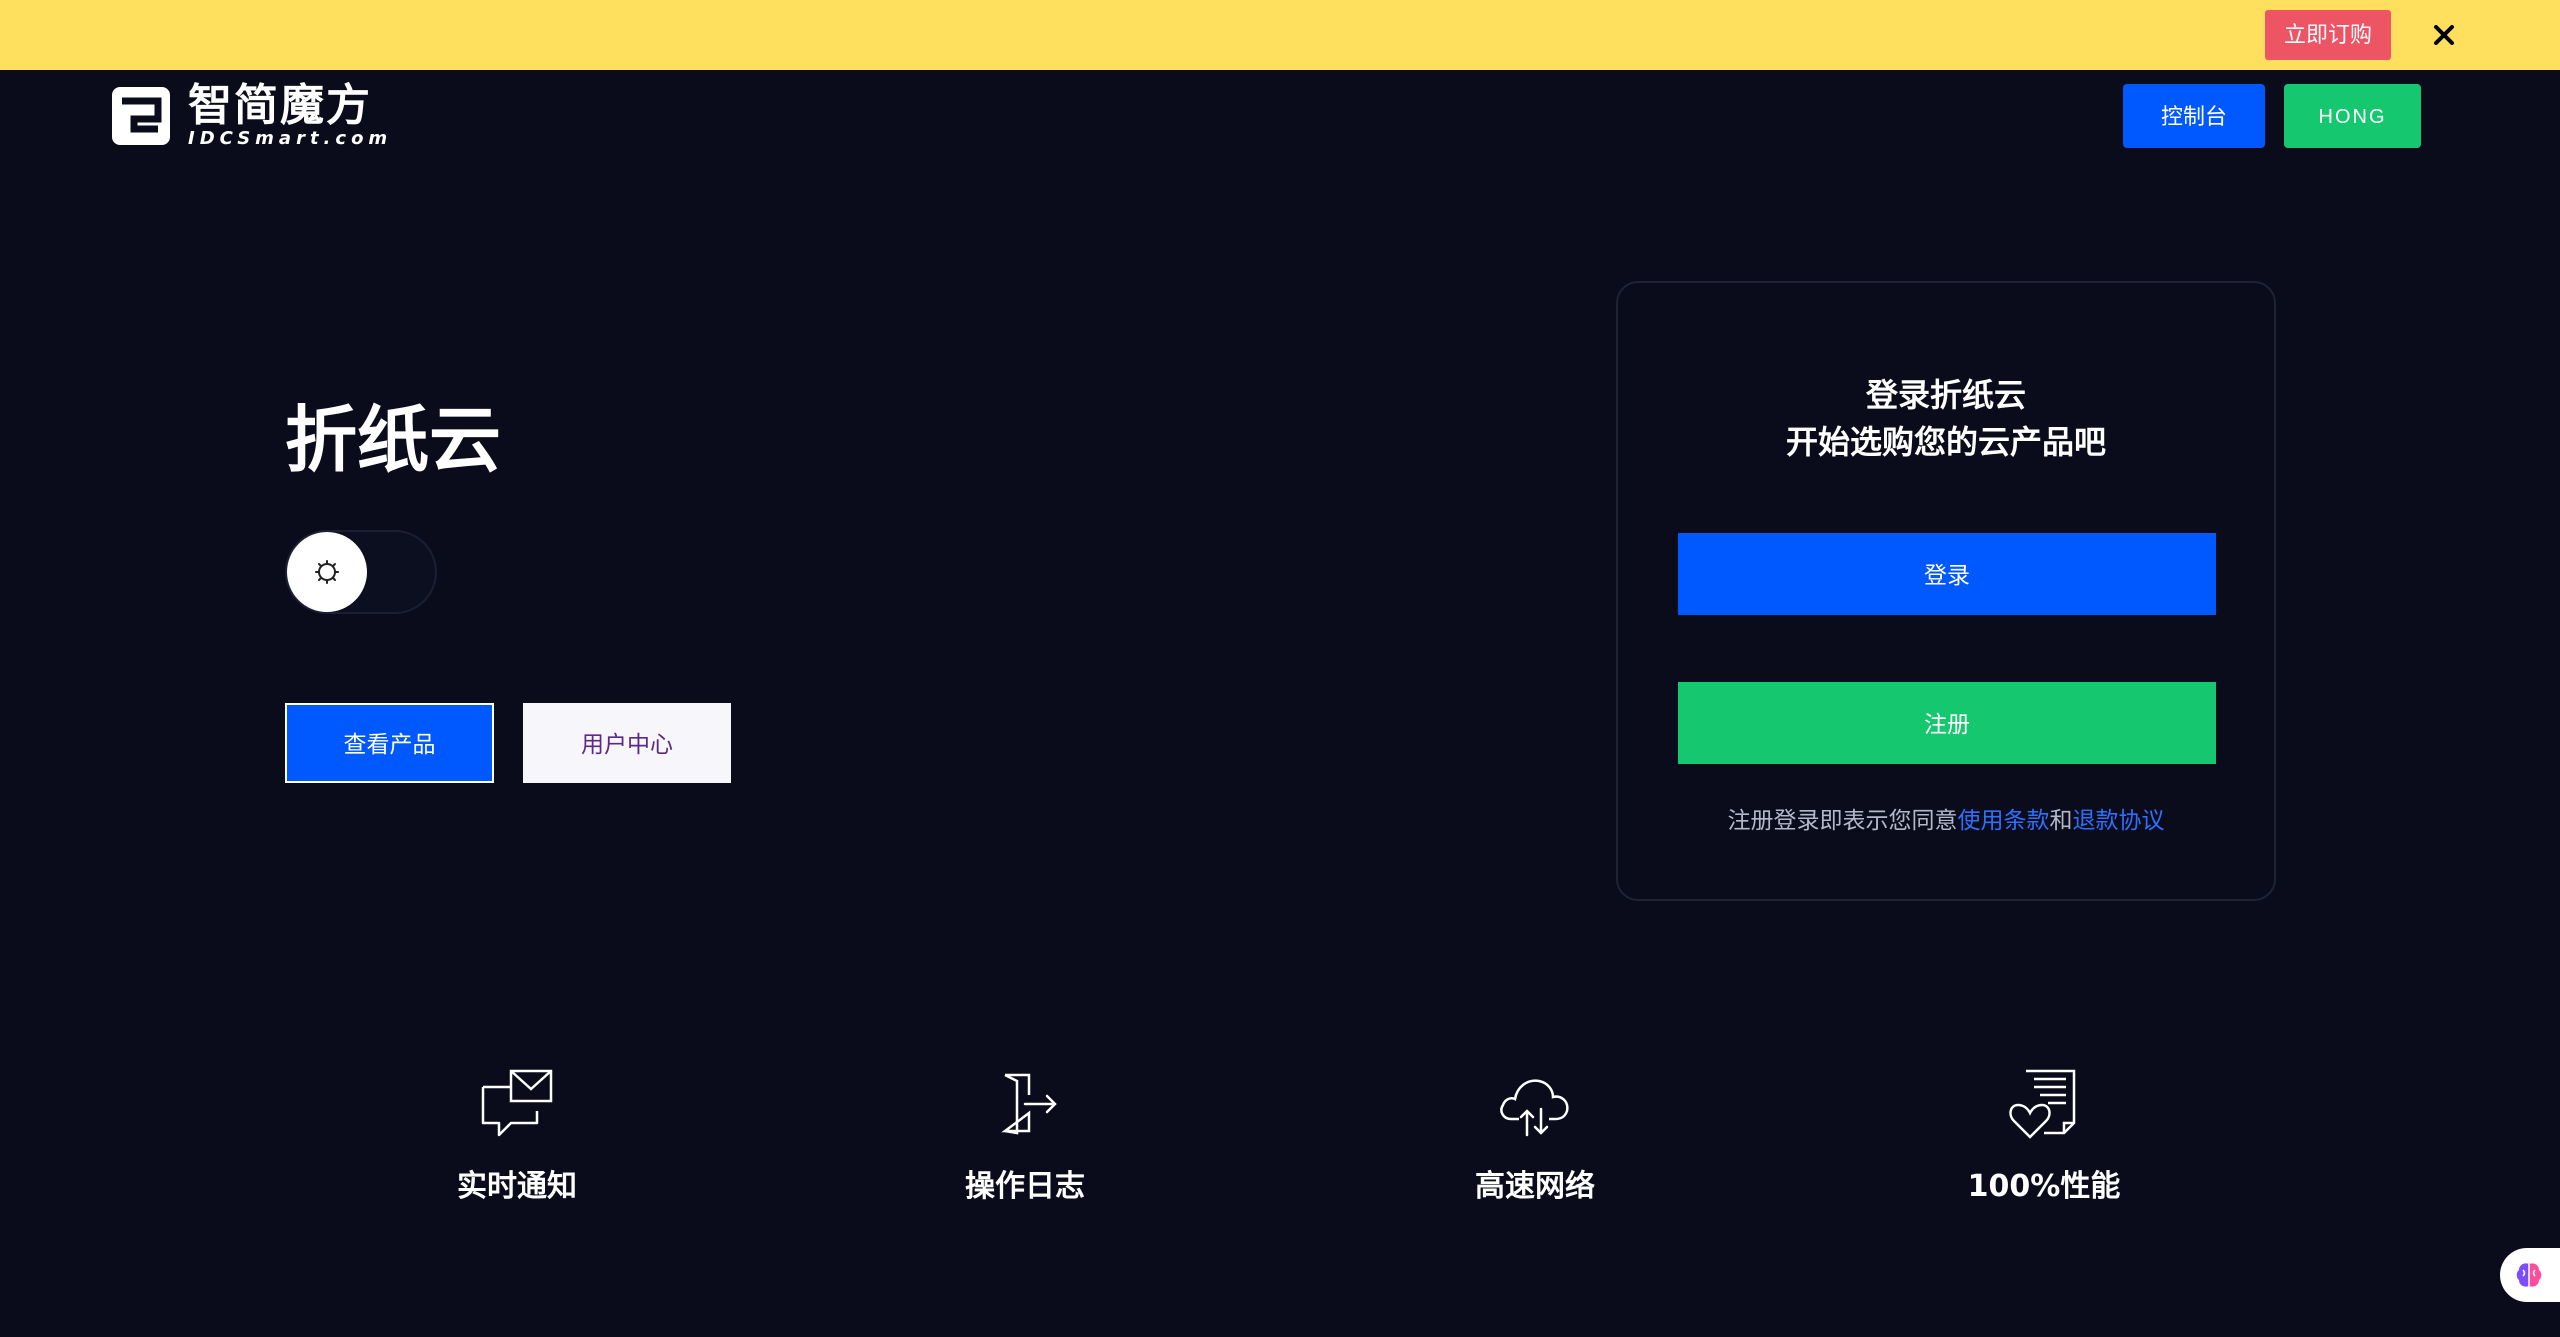 Image resolution: width=2560 pixels, height=1337 pixels. I want to click on feature-realtime-notification: 实时通知, so click(517, 1150).